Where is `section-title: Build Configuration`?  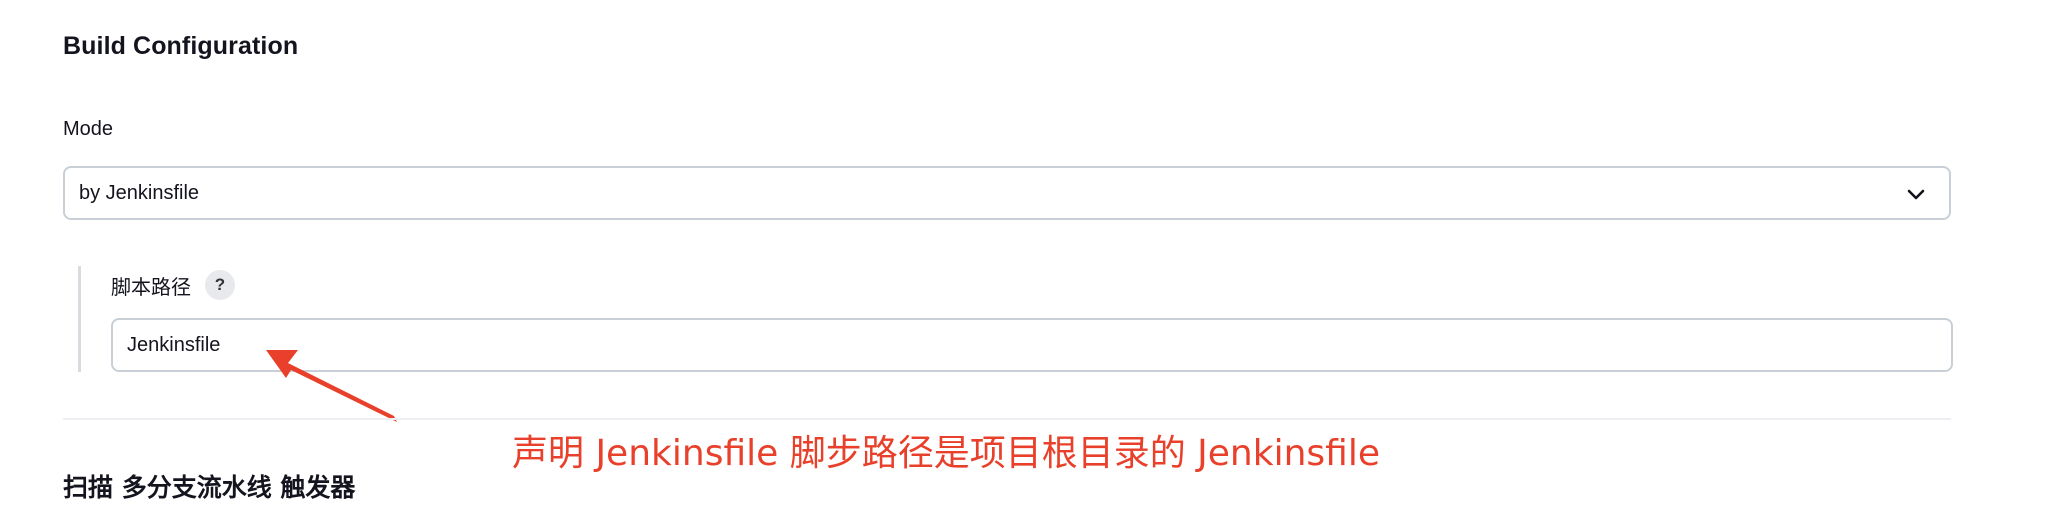
section-title: Build Configuration is located at coordinates (181, 46).